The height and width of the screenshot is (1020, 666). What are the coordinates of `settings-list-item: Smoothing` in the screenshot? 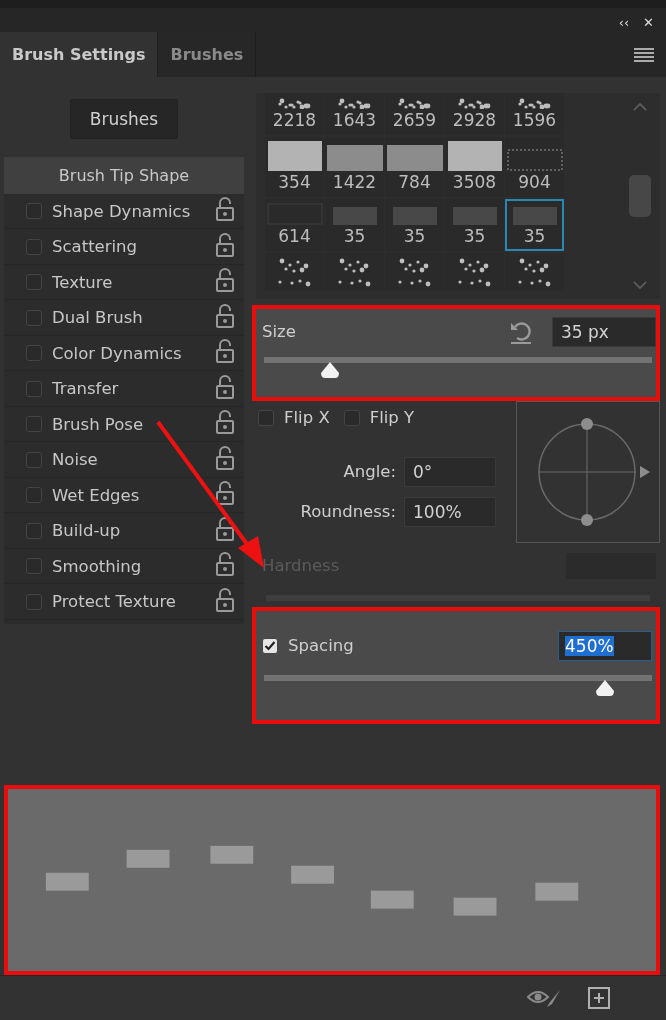 It's located at (134, 566).